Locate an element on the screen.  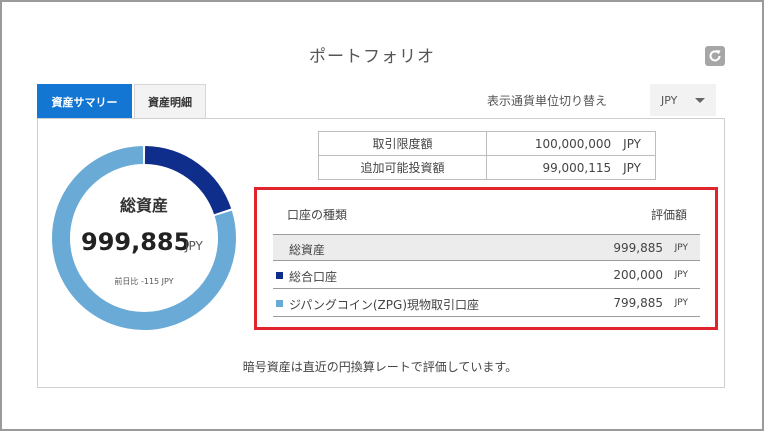
day-change: 前日比 -115 JPY is located at coordinates (144, 281).